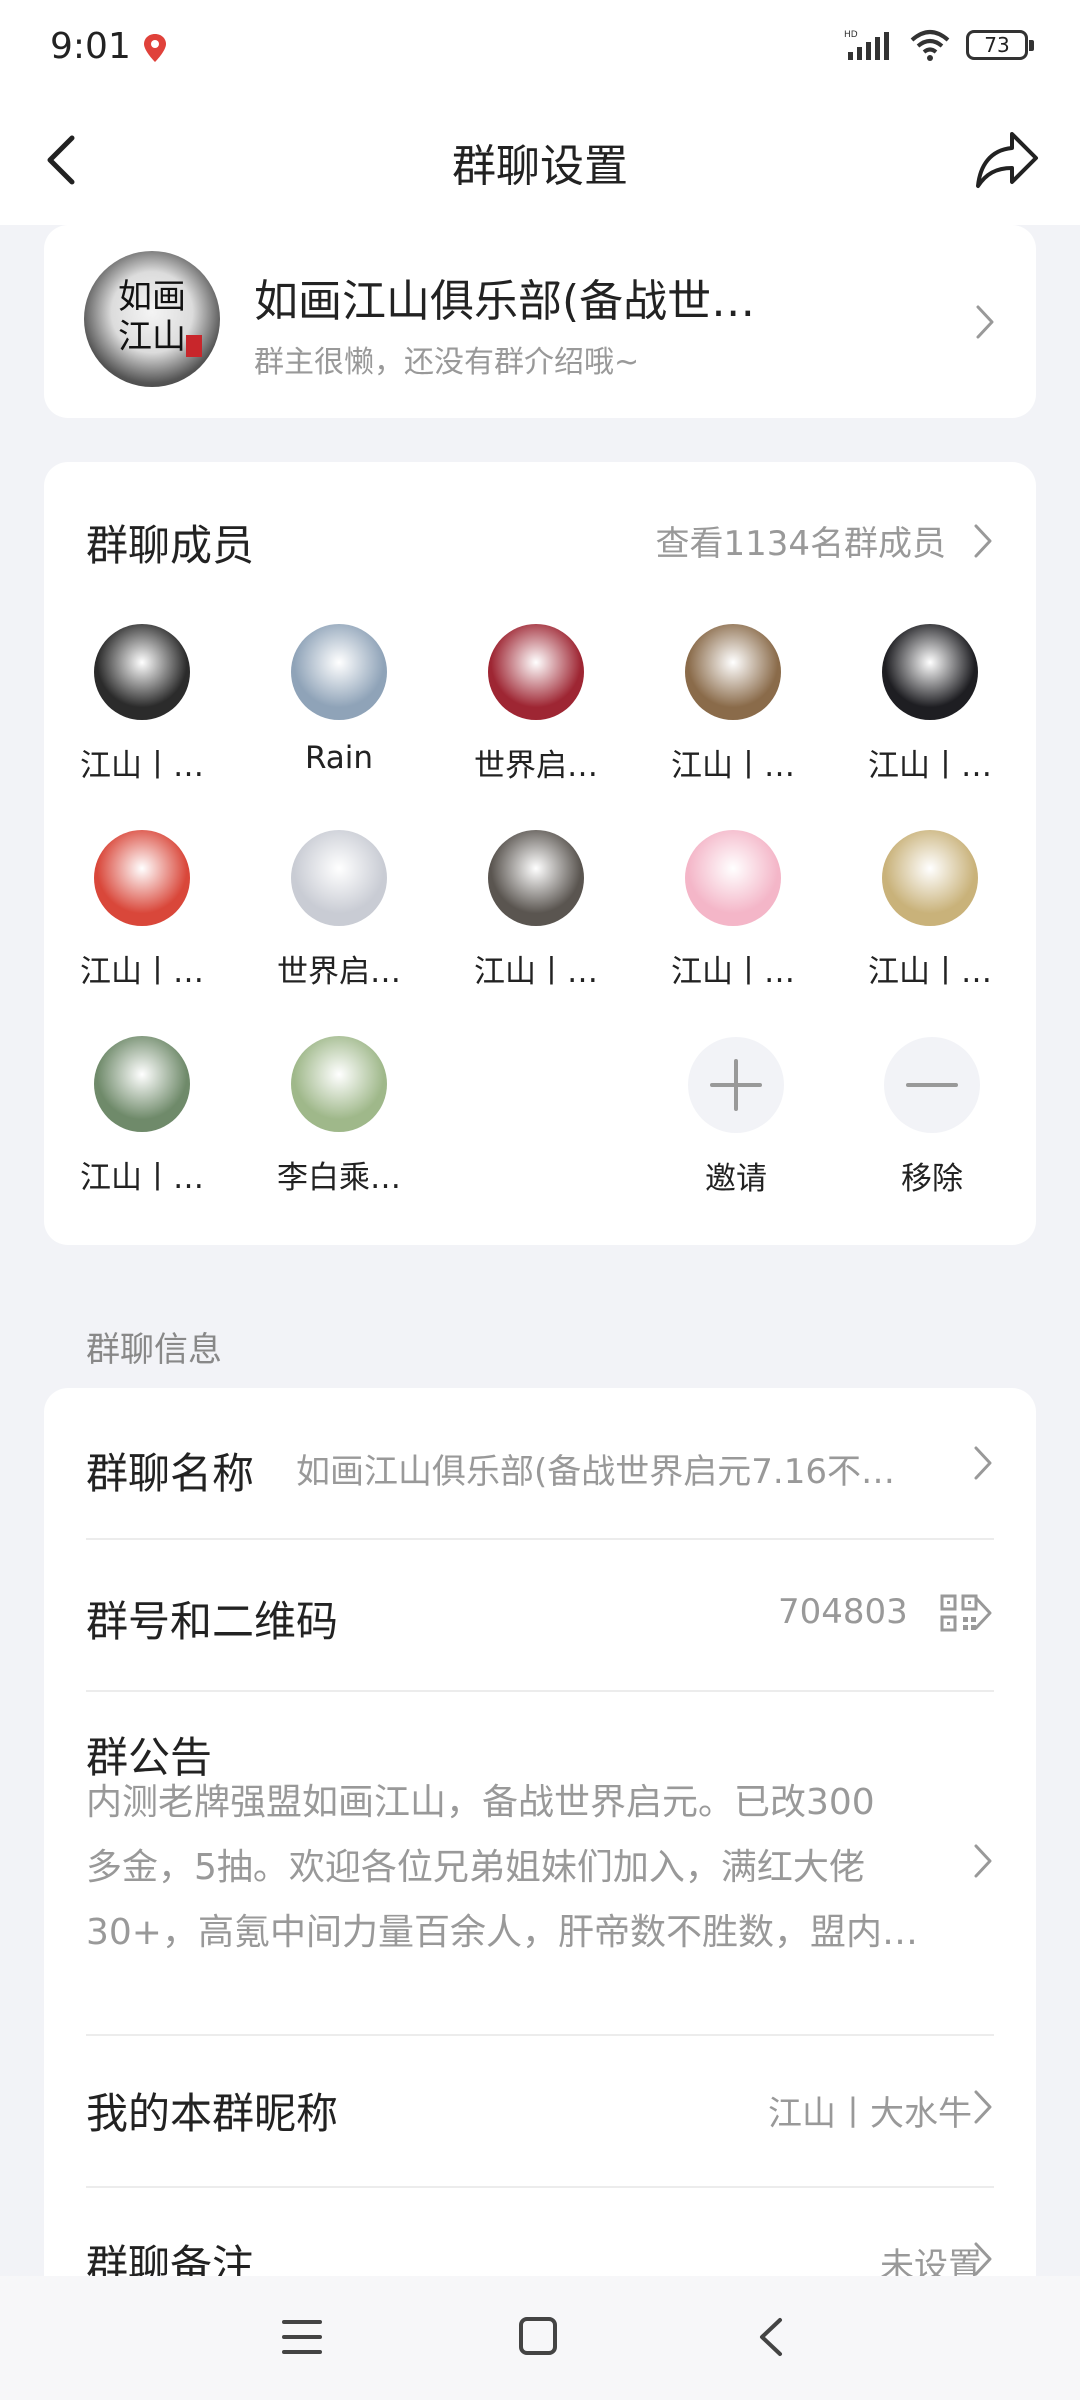 This screenshot has width=1080, height=2400. What do you see at coordinates (930, 45) in the screenshot?
I see `wifi-icon` at bounding box center [930, 45].